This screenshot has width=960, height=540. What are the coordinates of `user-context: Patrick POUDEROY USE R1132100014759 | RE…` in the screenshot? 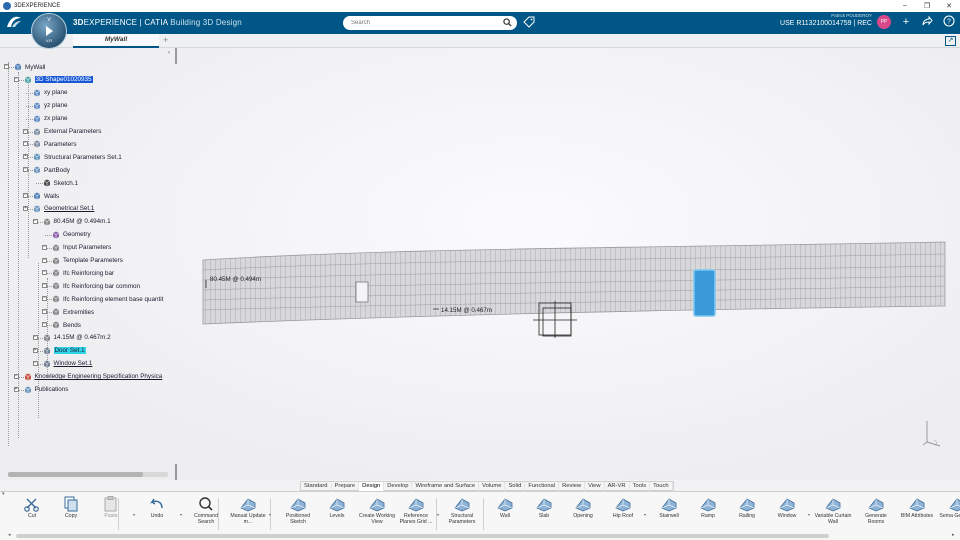 It's located at (826, 20).